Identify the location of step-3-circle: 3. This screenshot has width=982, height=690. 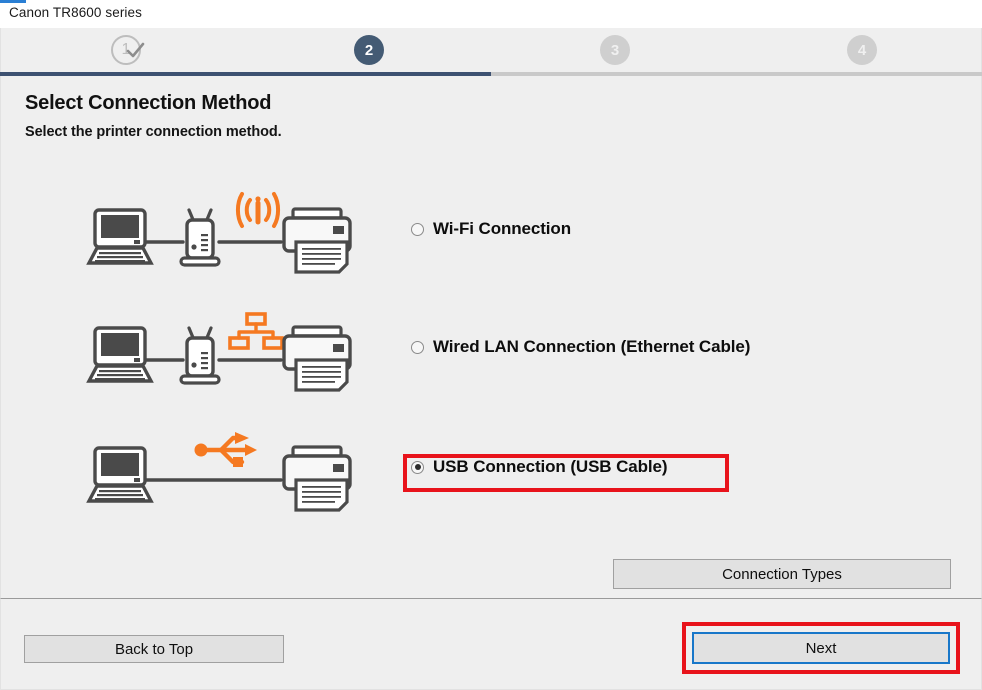
(615, 50).